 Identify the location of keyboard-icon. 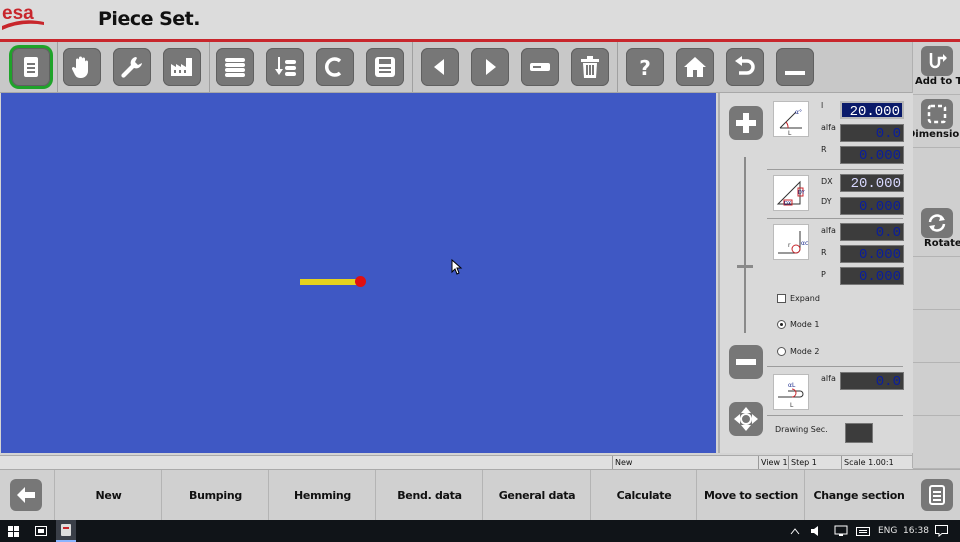
(863, 531).